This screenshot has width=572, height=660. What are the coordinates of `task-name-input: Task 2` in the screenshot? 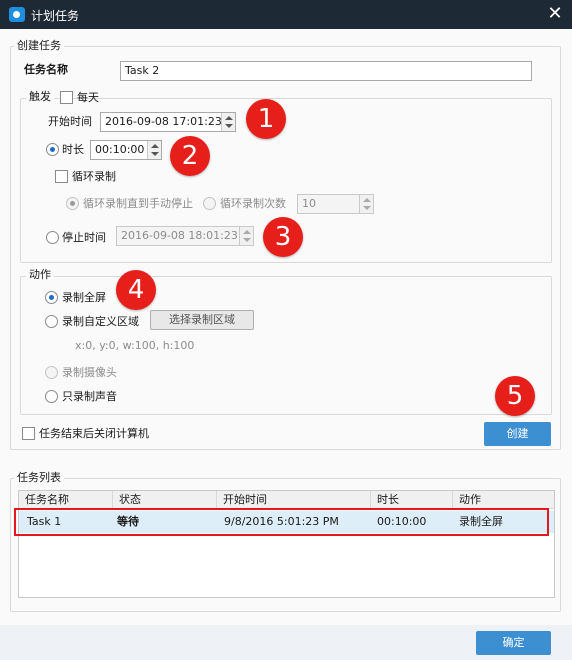 It's located at (326, 71).